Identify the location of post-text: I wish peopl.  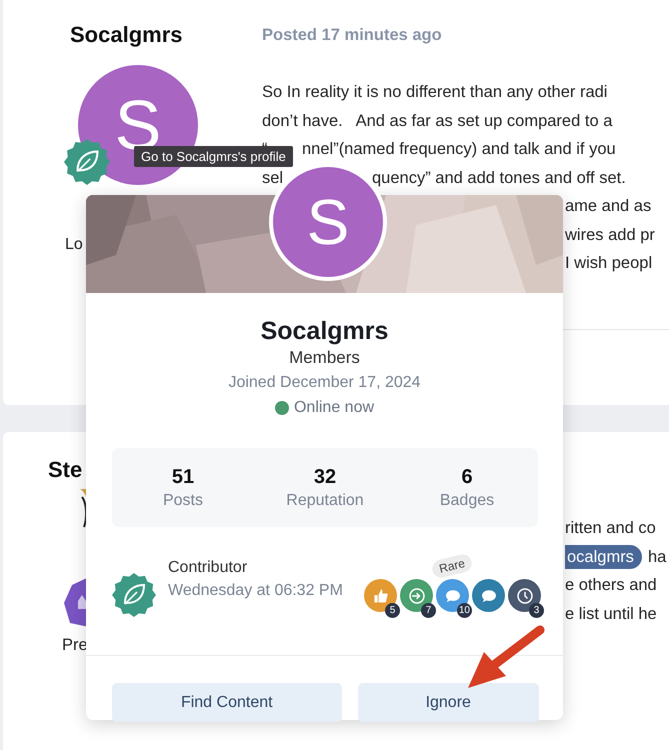
(608, 263).